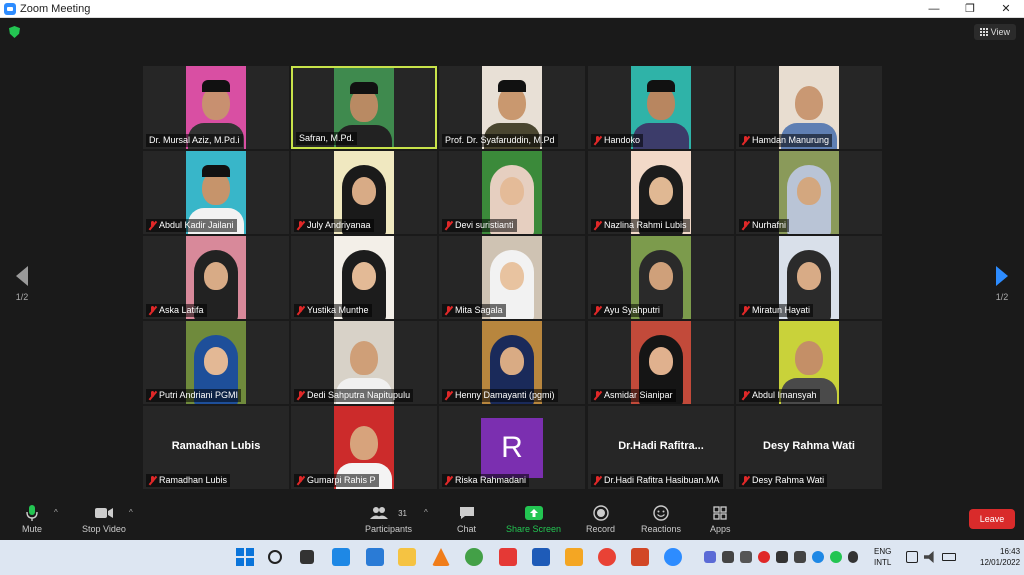 This screenshot has height=575, width=1024. Describe the element at coordinates (600, 513) in the screenshot. I see `record-icon` at that location.